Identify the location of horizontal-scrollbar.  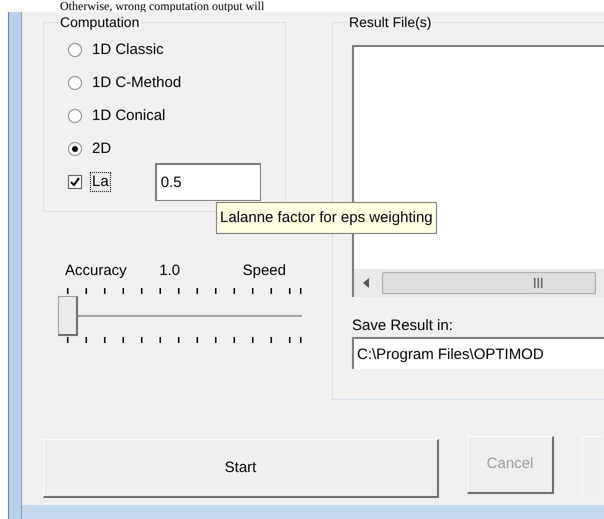
(479, 283).